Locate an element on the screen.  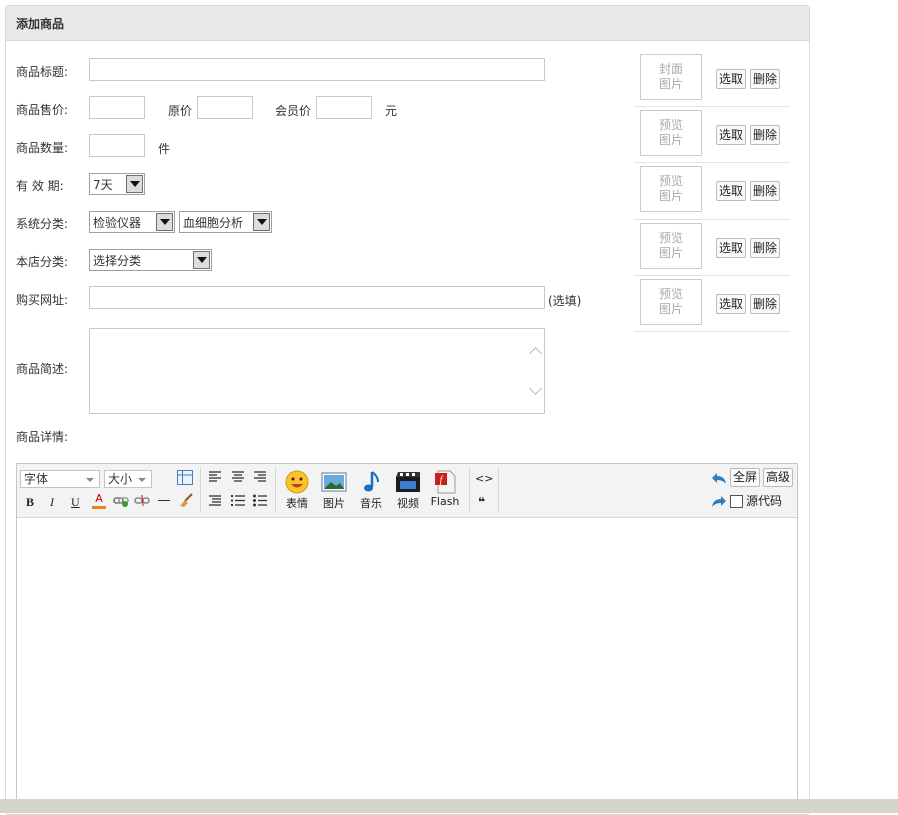
align-right-icon is located at coordinates (260, 478).